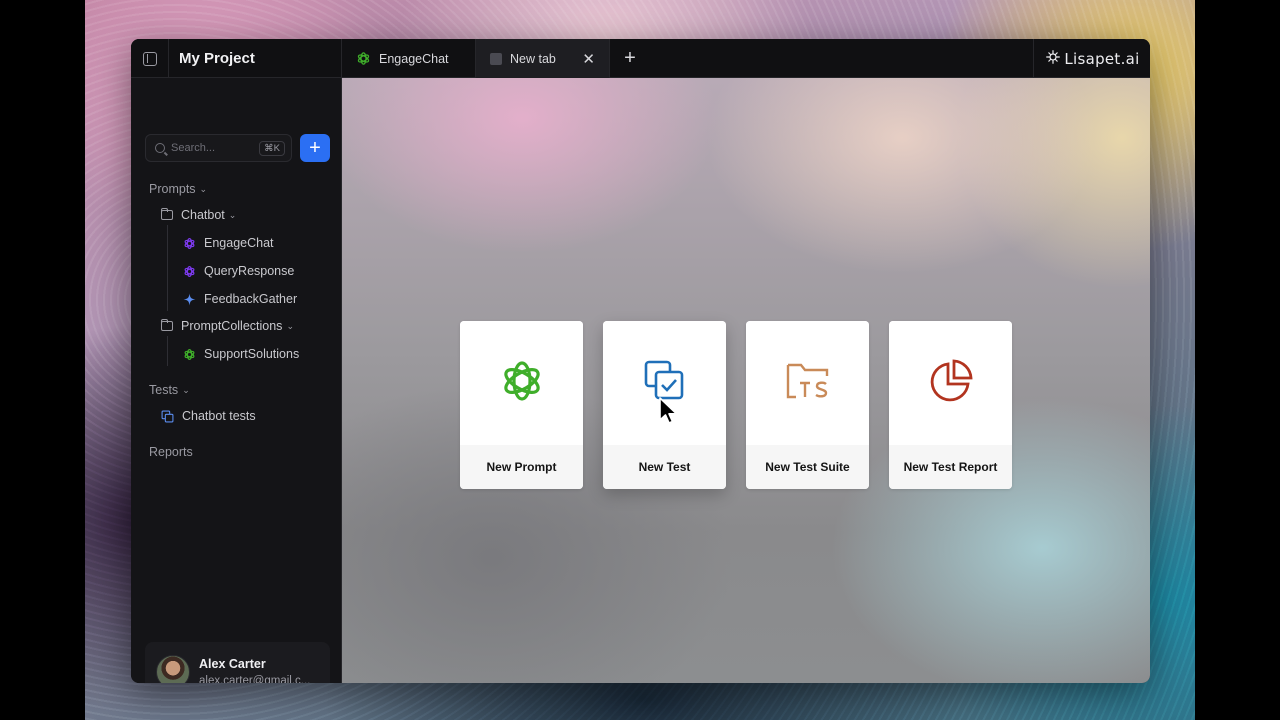 The height and width of the screenshot is (720, 1280). I want to click on section-label: Reports, so click(171, 452).